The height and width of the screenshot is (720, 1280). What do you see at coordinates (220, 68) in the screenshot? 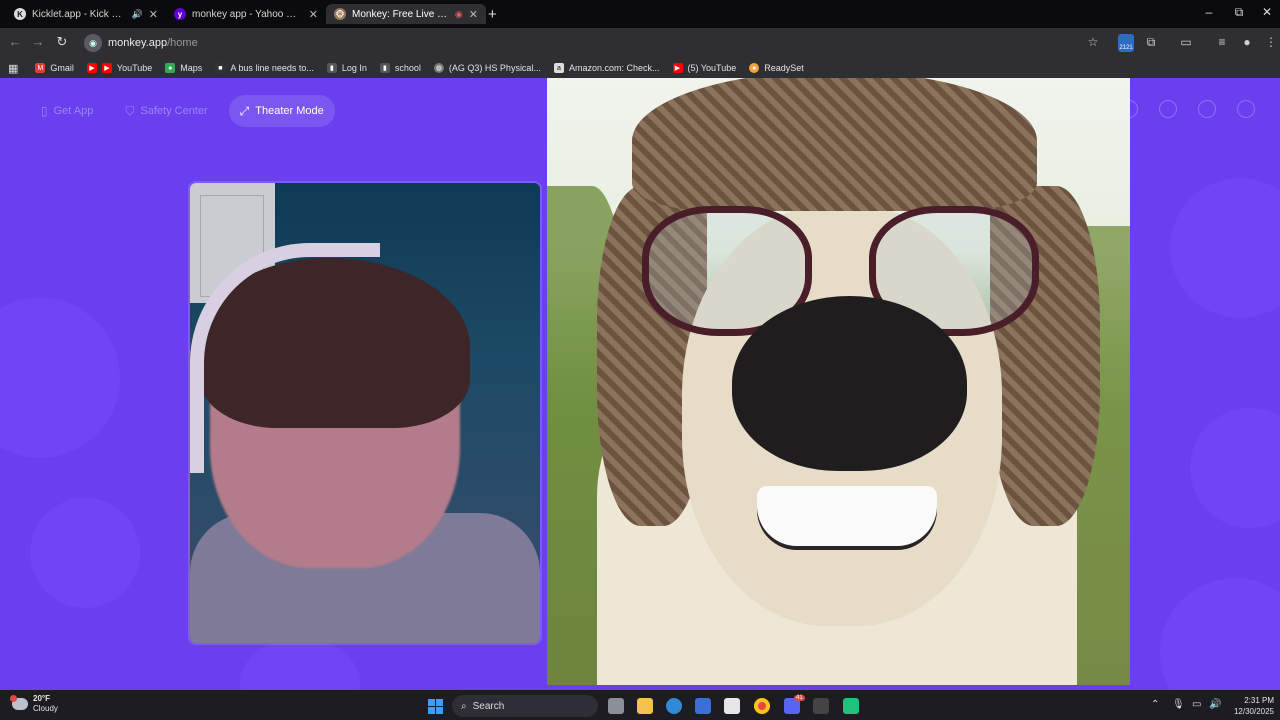
I see `document-icon: ■` at bounding box center [220, 68].